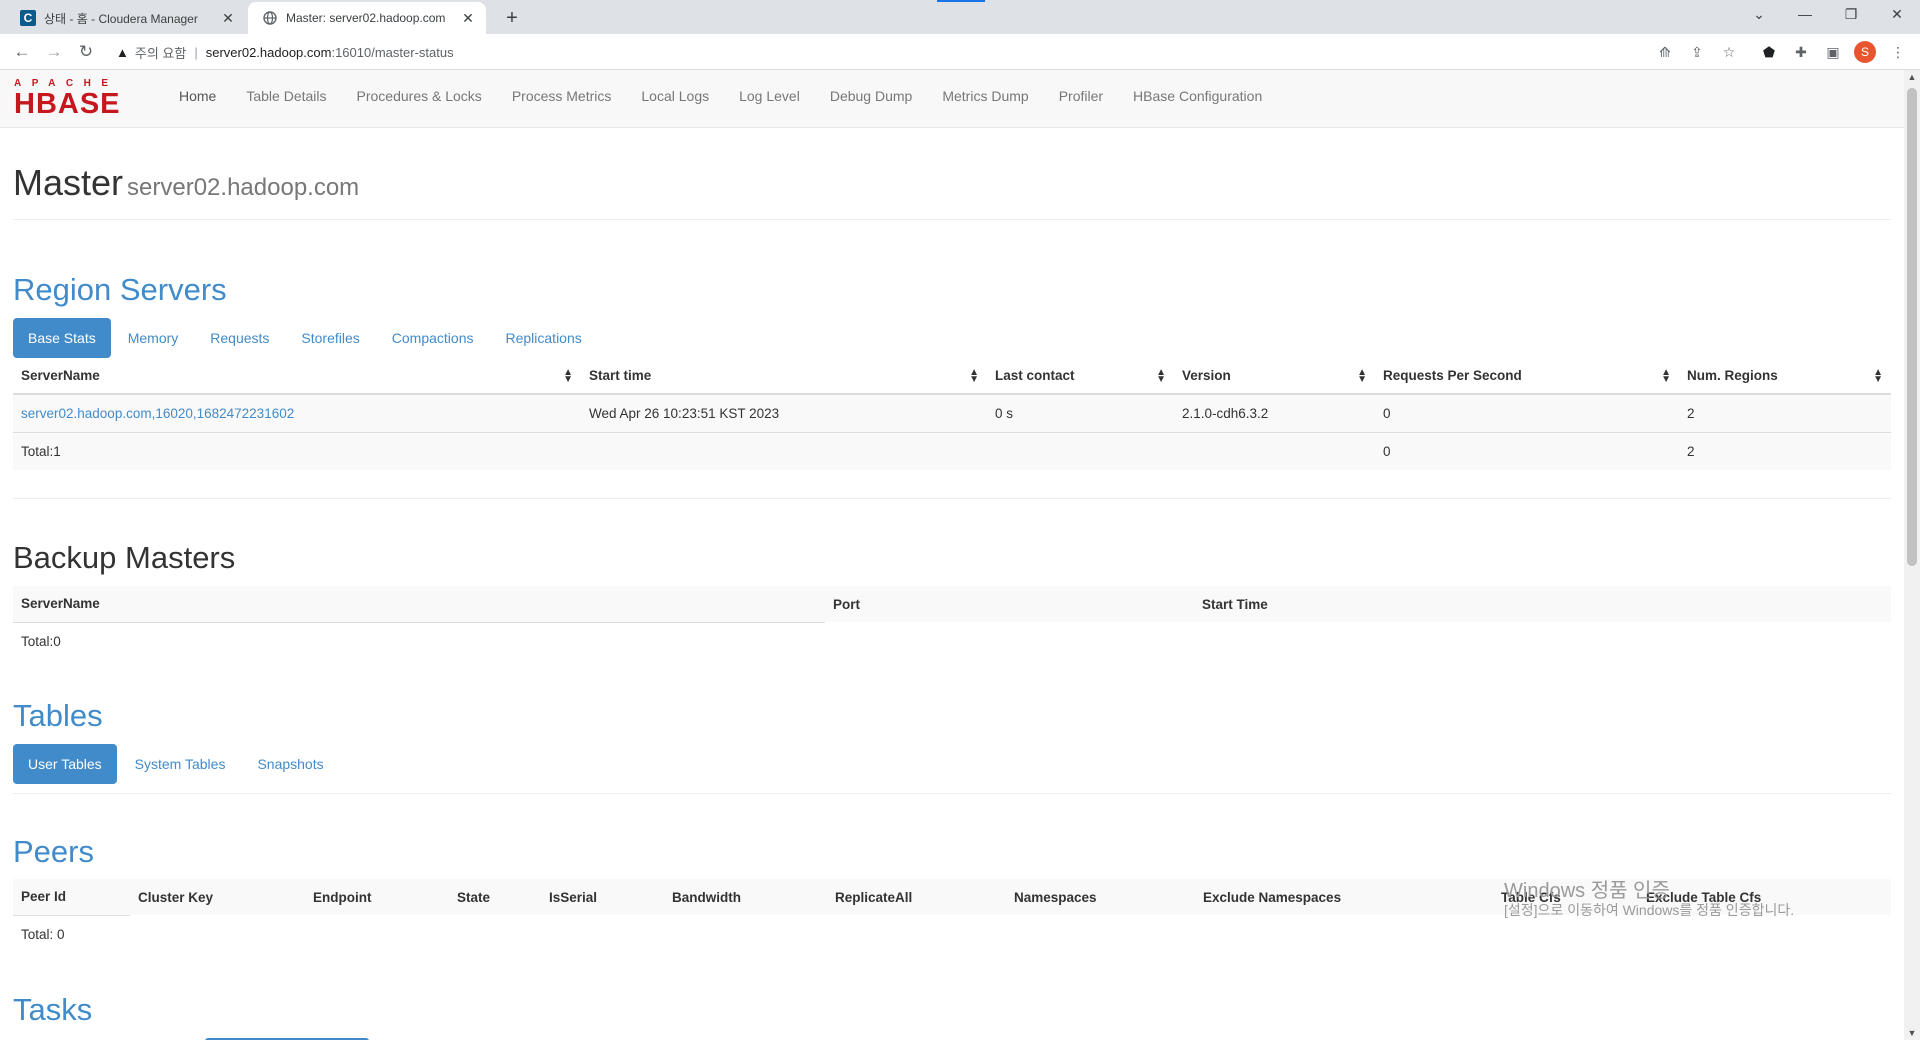 The width and height of the screenshot is (1920, 1040). Describe the element at coordinates (1912, 1033) in the screenshot. I see `scroll-down-arrow-icon: ▼` at that location.